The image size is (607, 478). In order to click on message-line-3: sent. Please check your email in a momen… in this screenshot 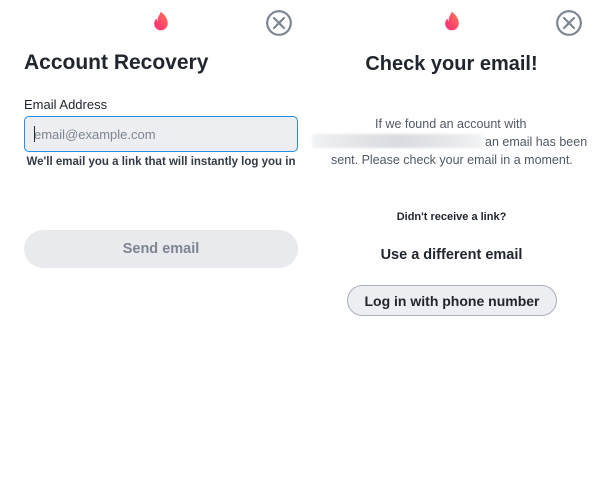, I will do `click(452, 160)`.